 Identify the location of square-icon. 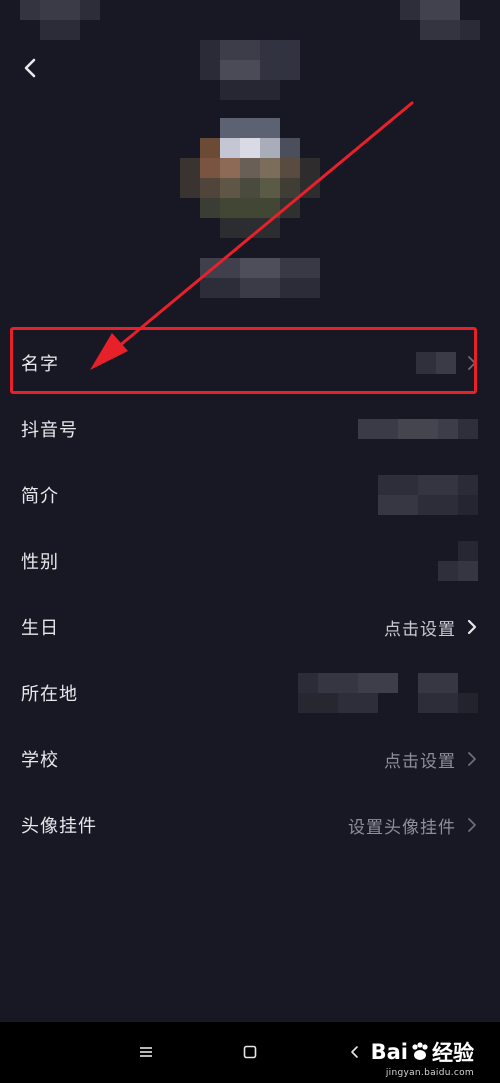
(250, 1052).